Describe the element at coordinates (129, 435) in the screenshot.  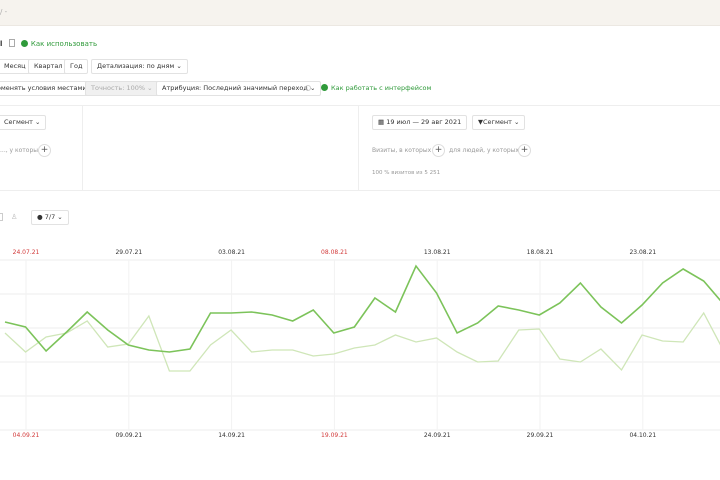
I see `x-tick-label: 09.09.21` at that location.